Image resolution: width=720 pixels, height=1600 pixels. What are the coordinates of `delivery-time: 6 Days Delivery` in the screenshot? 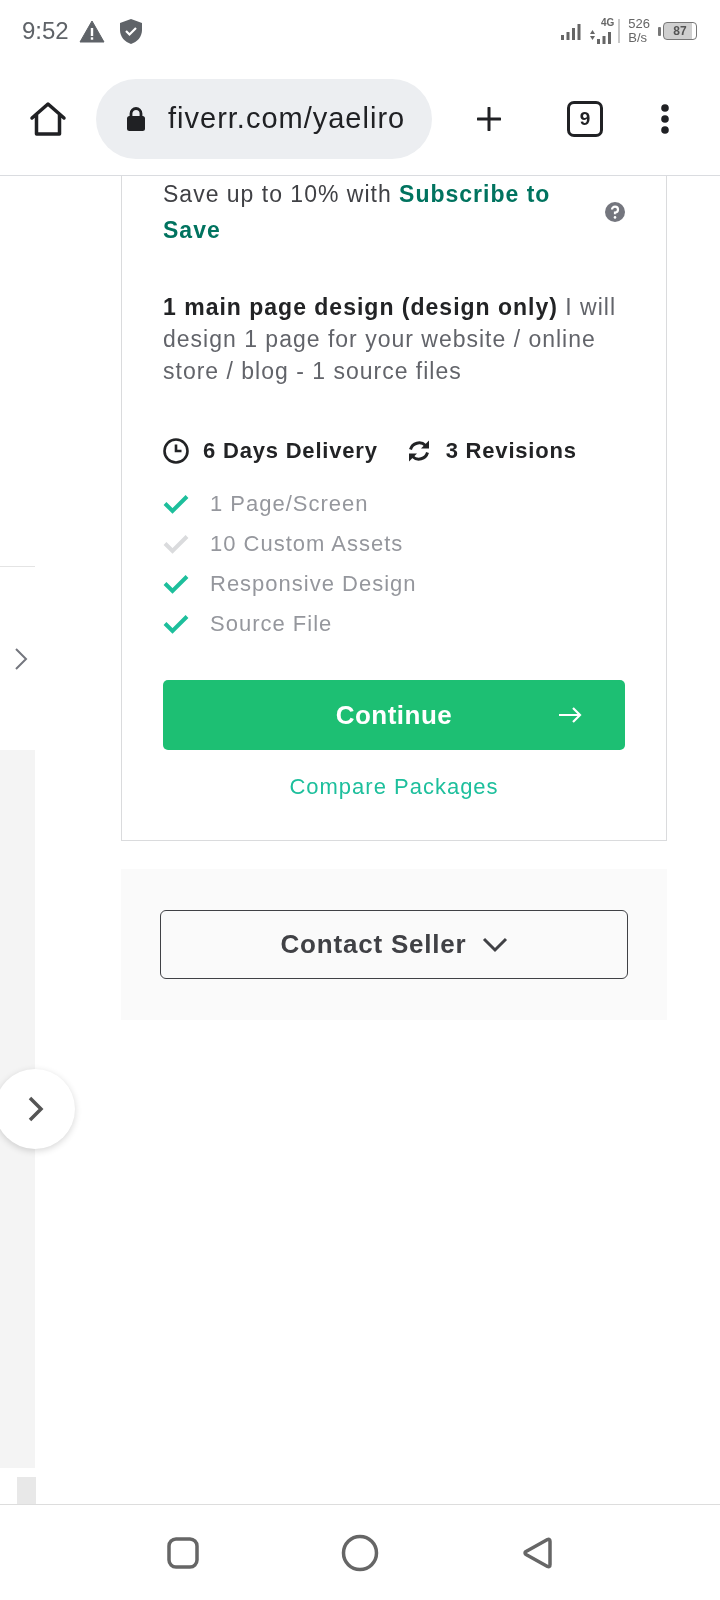 It's located at (290, 451).